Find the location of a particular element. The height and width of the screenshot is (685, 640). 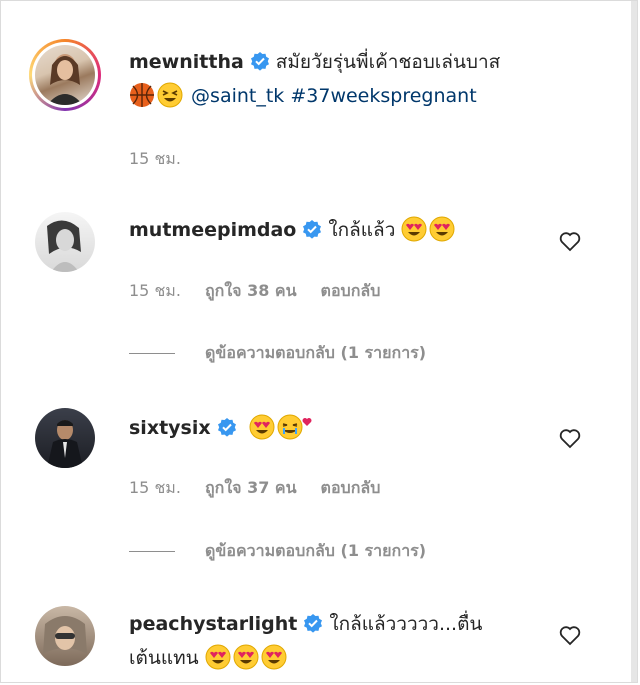

comment-body: mutmeepimdao ใกล้แล้ว is located at coordinates (344, 230).